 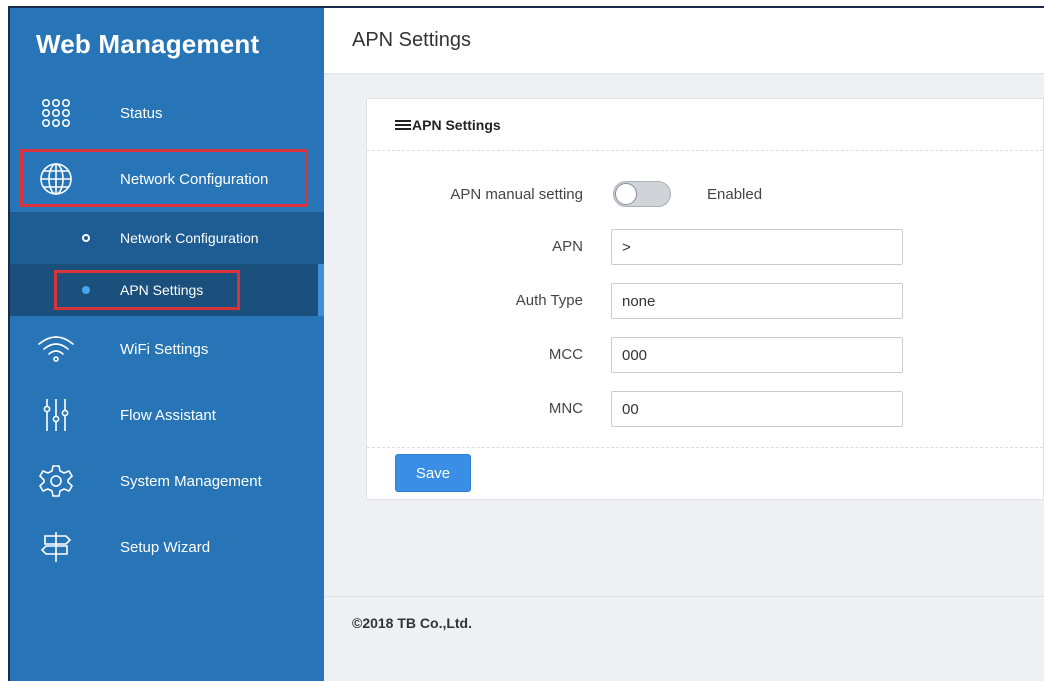 I want to click on sidebar-subitem-apn-settings: APN Settings, so click(x=167, y=290).